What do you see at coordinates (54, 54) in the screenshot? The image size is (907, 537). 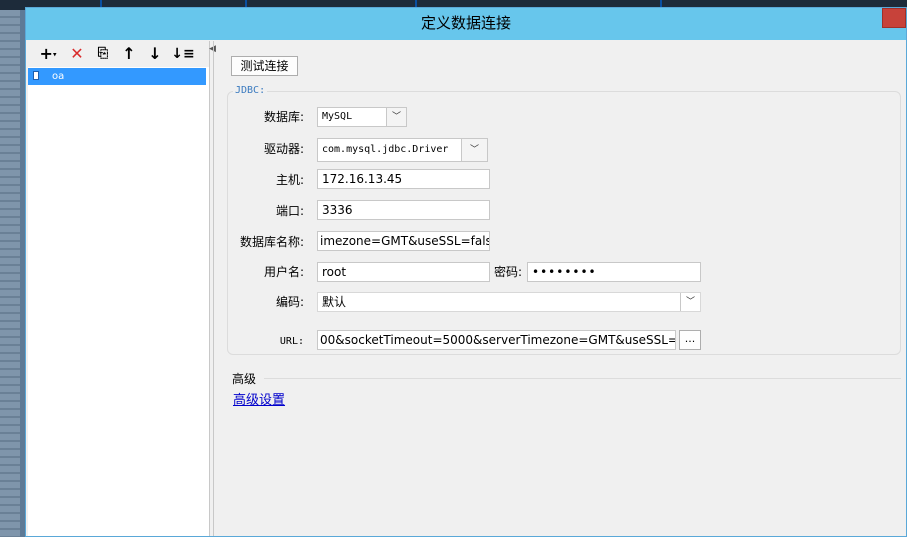 I see `chevron-down-icon: ▾` at bounding box center [54, 54].